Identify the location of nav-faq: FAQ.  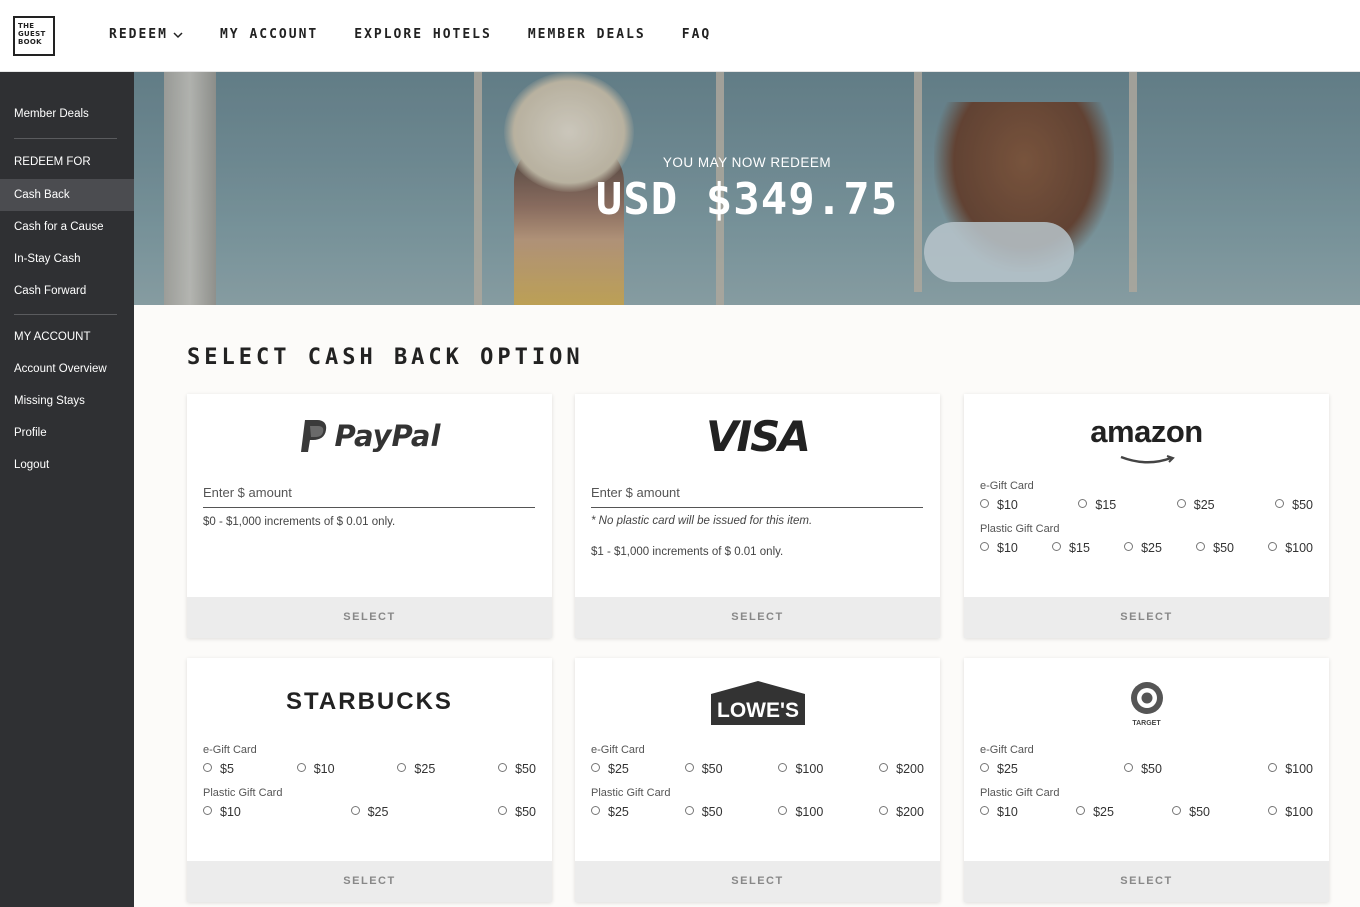
(696, 34).